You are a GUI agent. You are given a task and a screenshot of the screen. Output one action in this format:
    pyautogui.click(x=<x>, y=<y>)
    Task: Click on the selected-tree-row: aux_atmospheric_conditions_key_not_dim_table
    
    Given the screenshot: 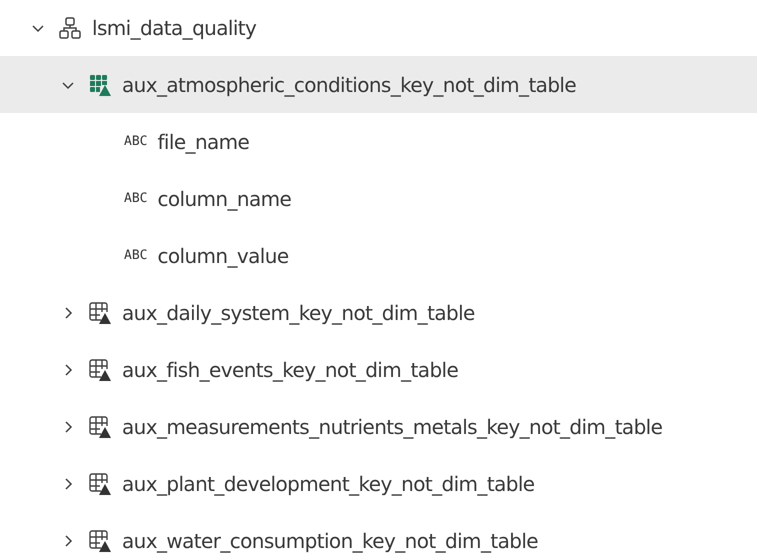 What is the action you would take?
    pyautogui.click(x=378, y=84)
    